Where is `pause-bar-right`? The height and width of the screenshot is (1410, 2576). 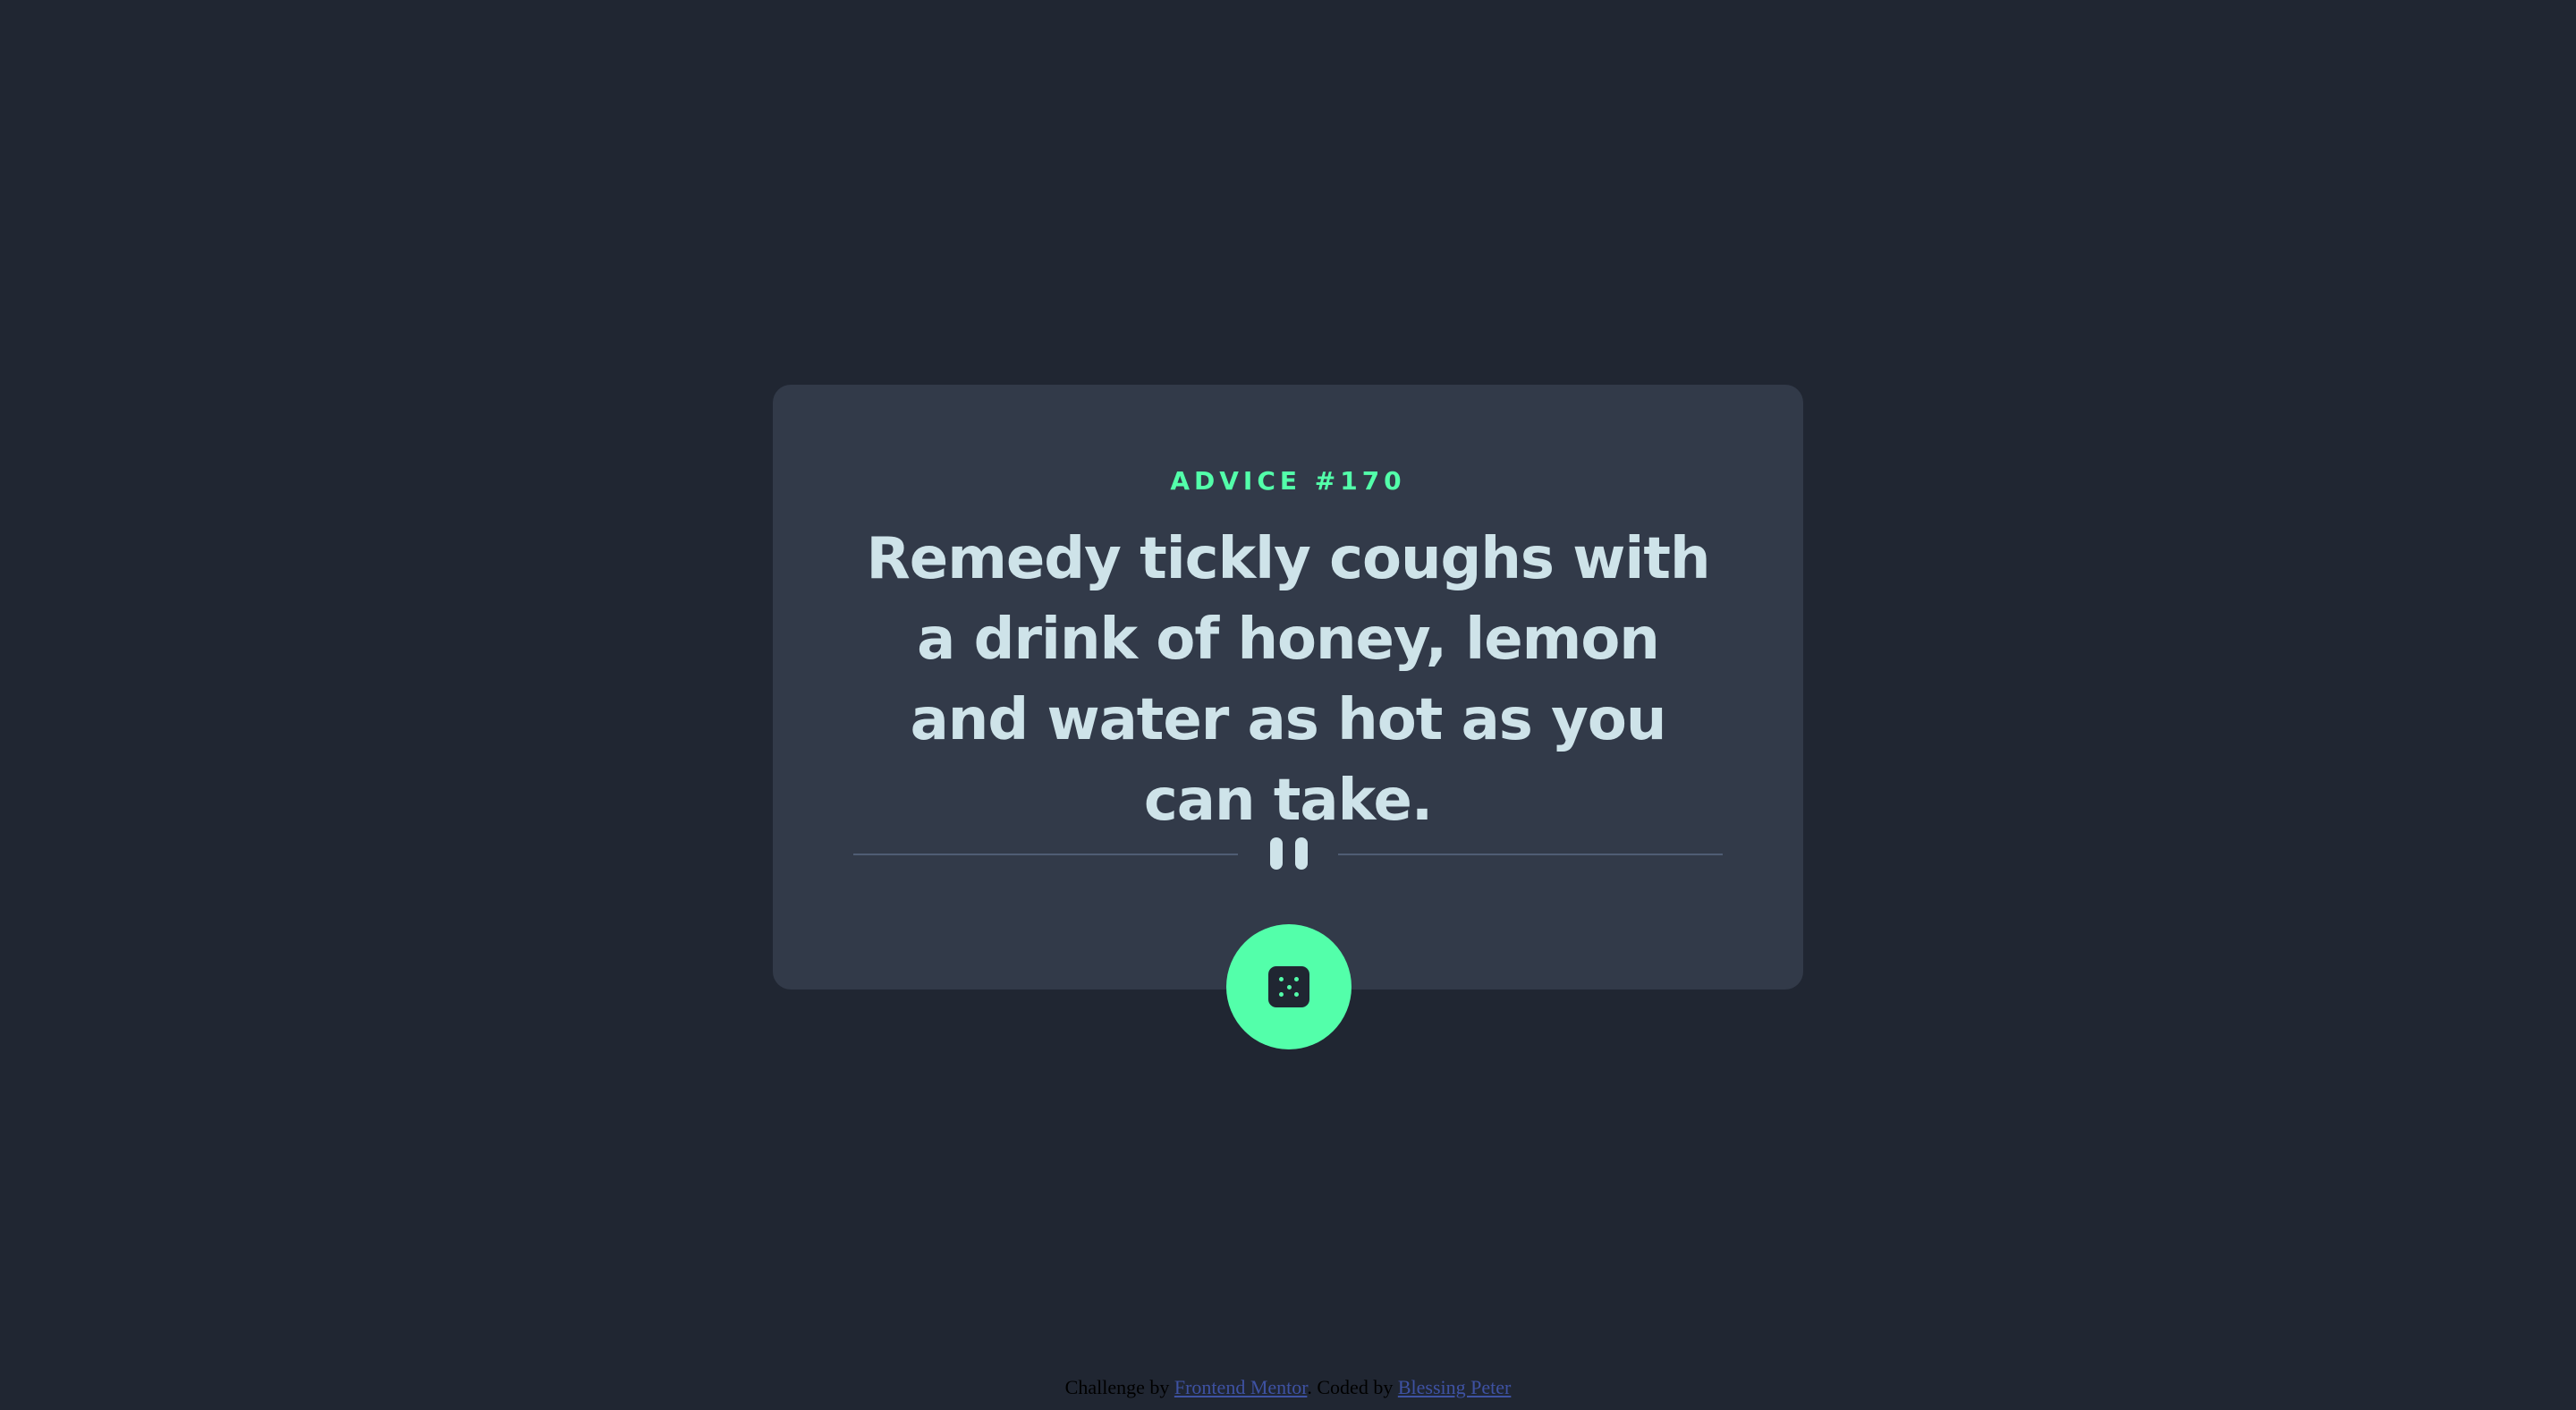
pause-bar-right is located at coordinates (1301, 854).